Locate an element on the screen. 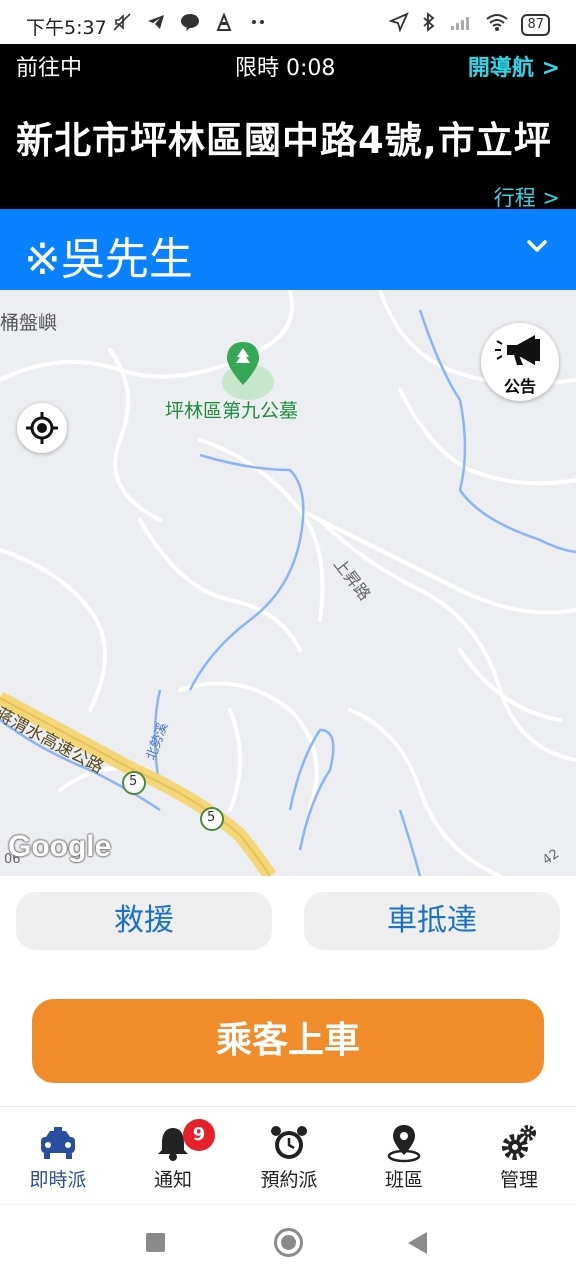 Image resolution: width=576 pixels, height=1280 pixels. status-left-icons is located at coordinates (190, 24).